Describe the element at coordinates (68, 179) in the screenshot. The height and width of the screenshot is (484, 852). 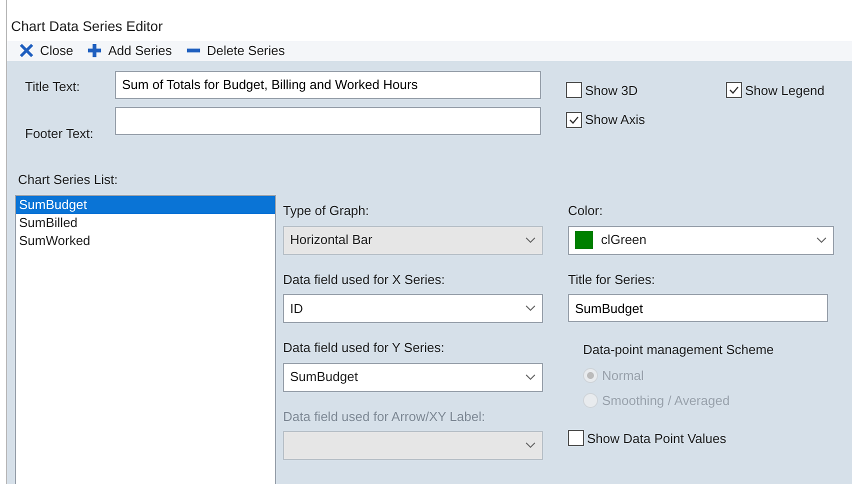
I see `section-label: Chart Series List:` at that location.